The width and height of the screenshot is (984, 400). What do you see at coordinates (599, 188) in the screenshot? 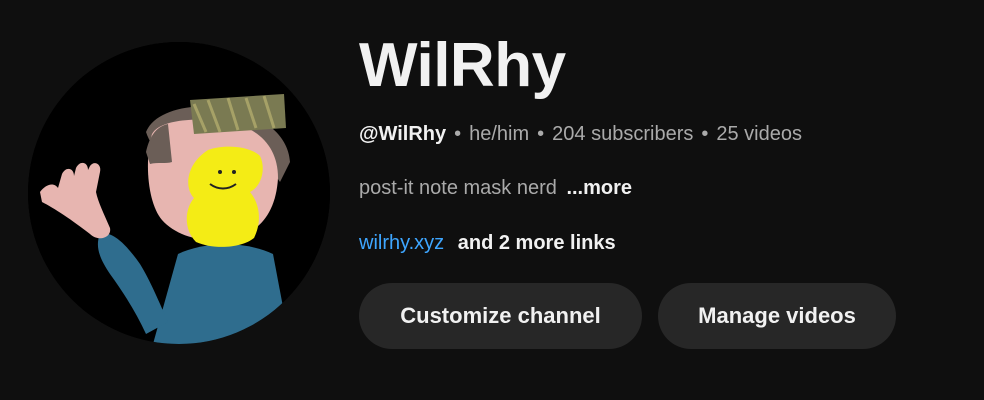
I see `description-more-link: ...more` at bounding box center [599, 188].